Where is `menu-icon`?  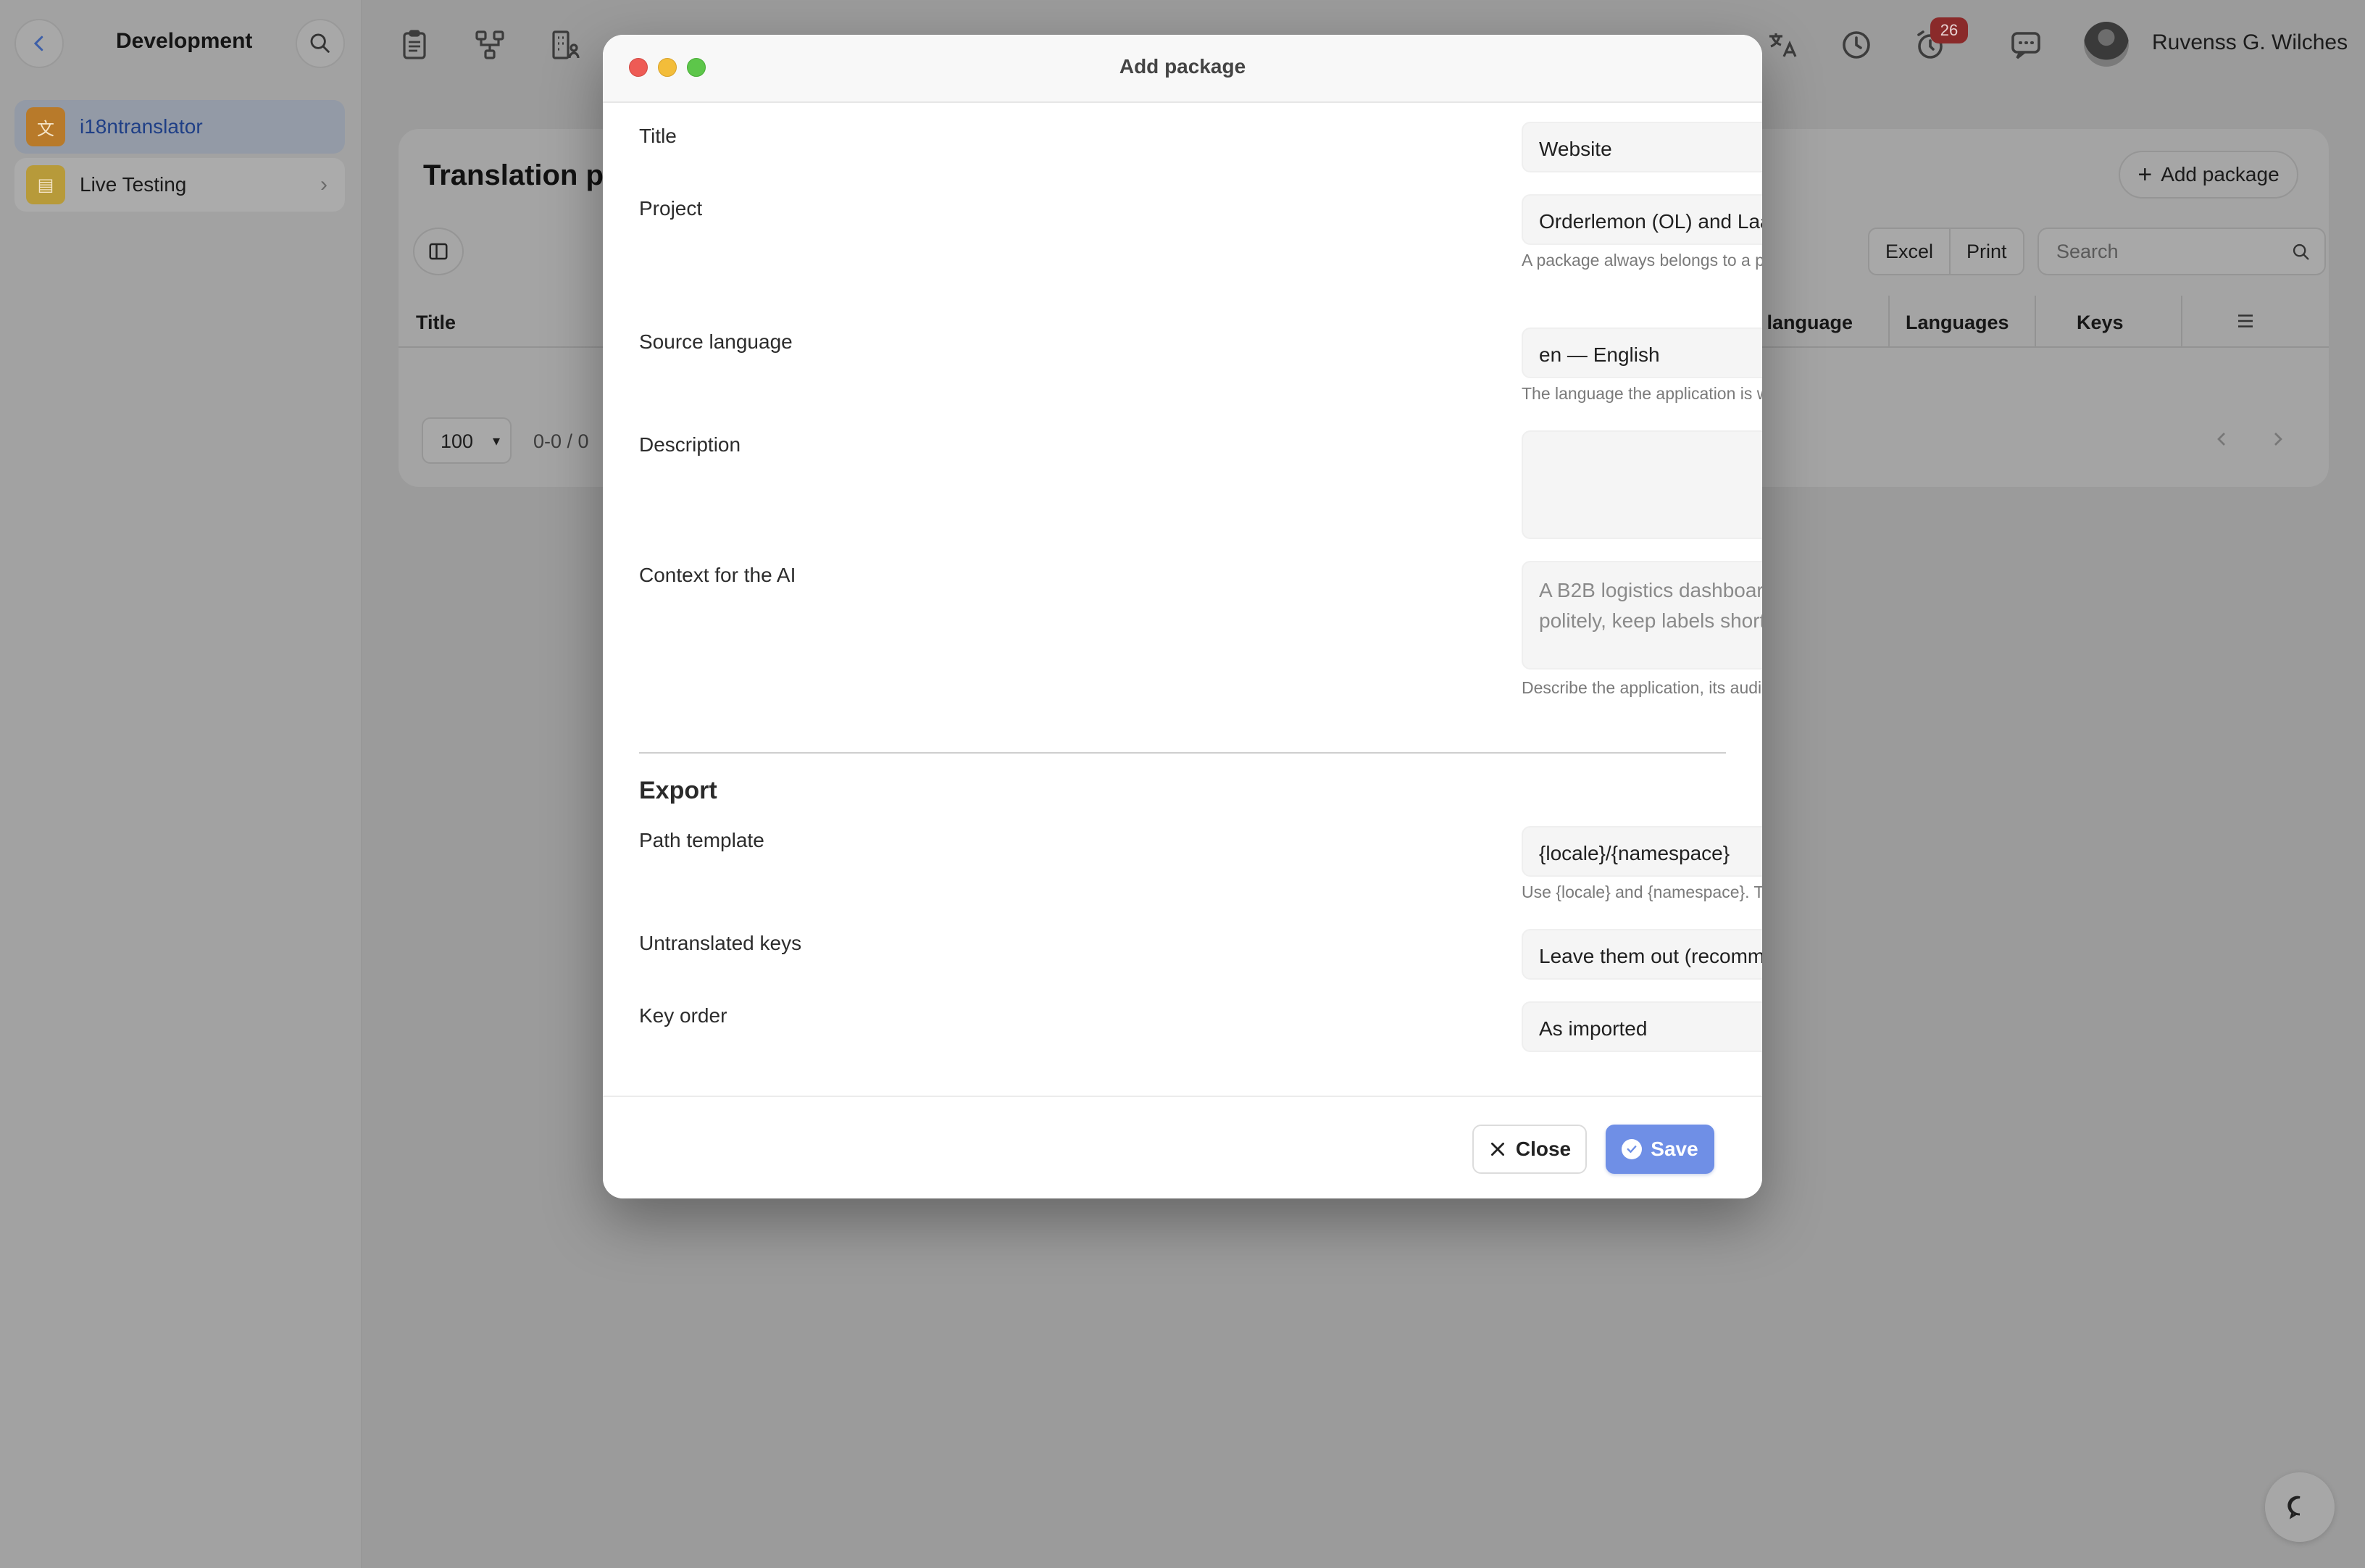
menu-icon is located at coordinates (2245, 321).